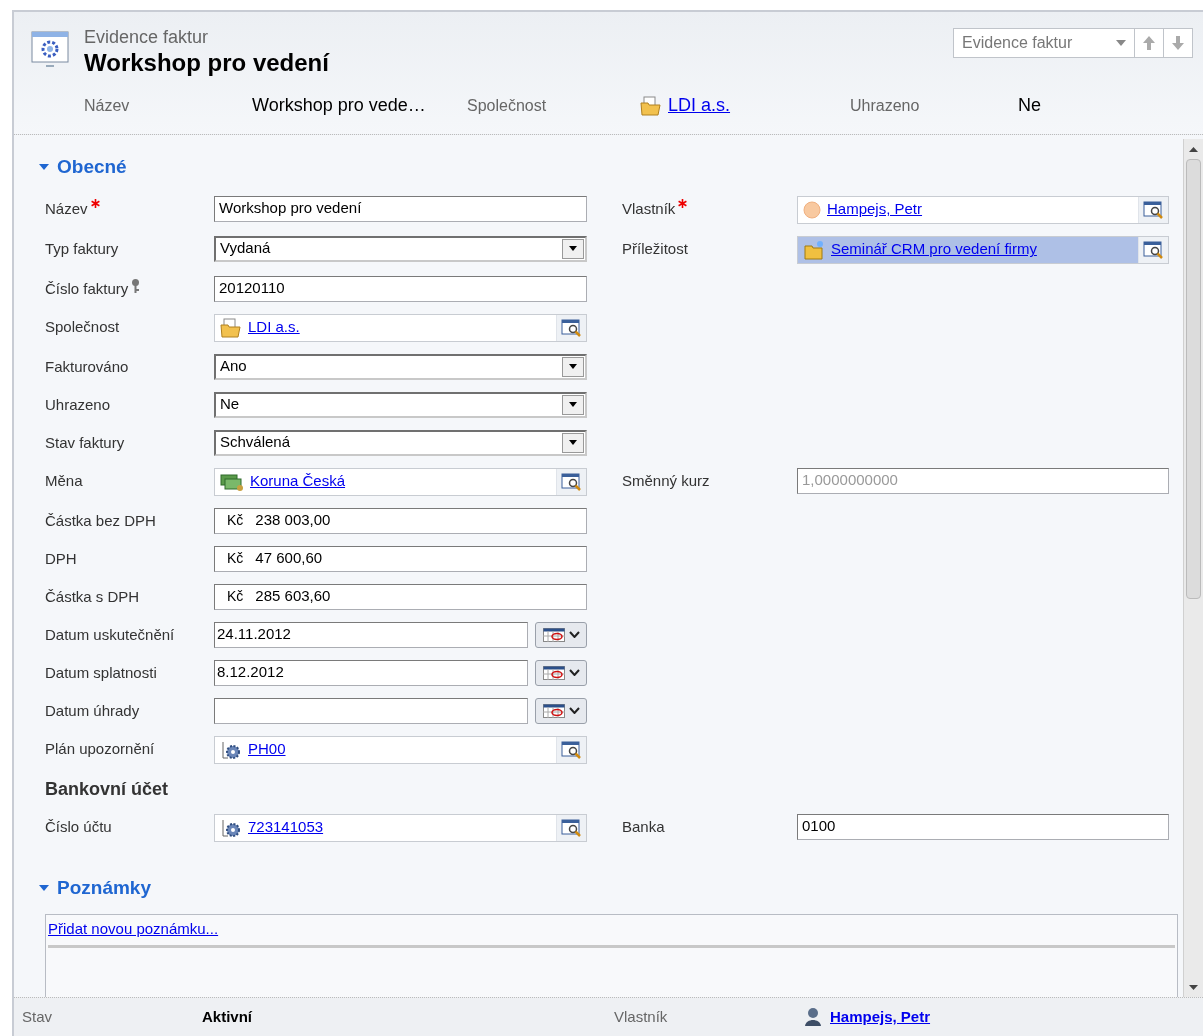 This screenshot has height=1036, width=1203. Describe the element at coordinates (1193, 568) in the screenshot. I see `scrollbar` at that location.